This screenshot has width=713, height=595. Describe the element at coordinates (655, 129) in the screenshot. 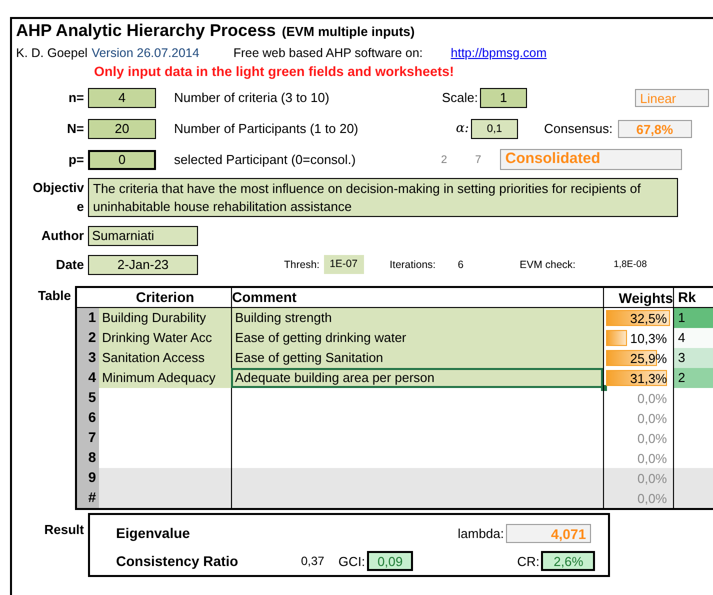

I see `consensus-output: 67,8%` at that location.